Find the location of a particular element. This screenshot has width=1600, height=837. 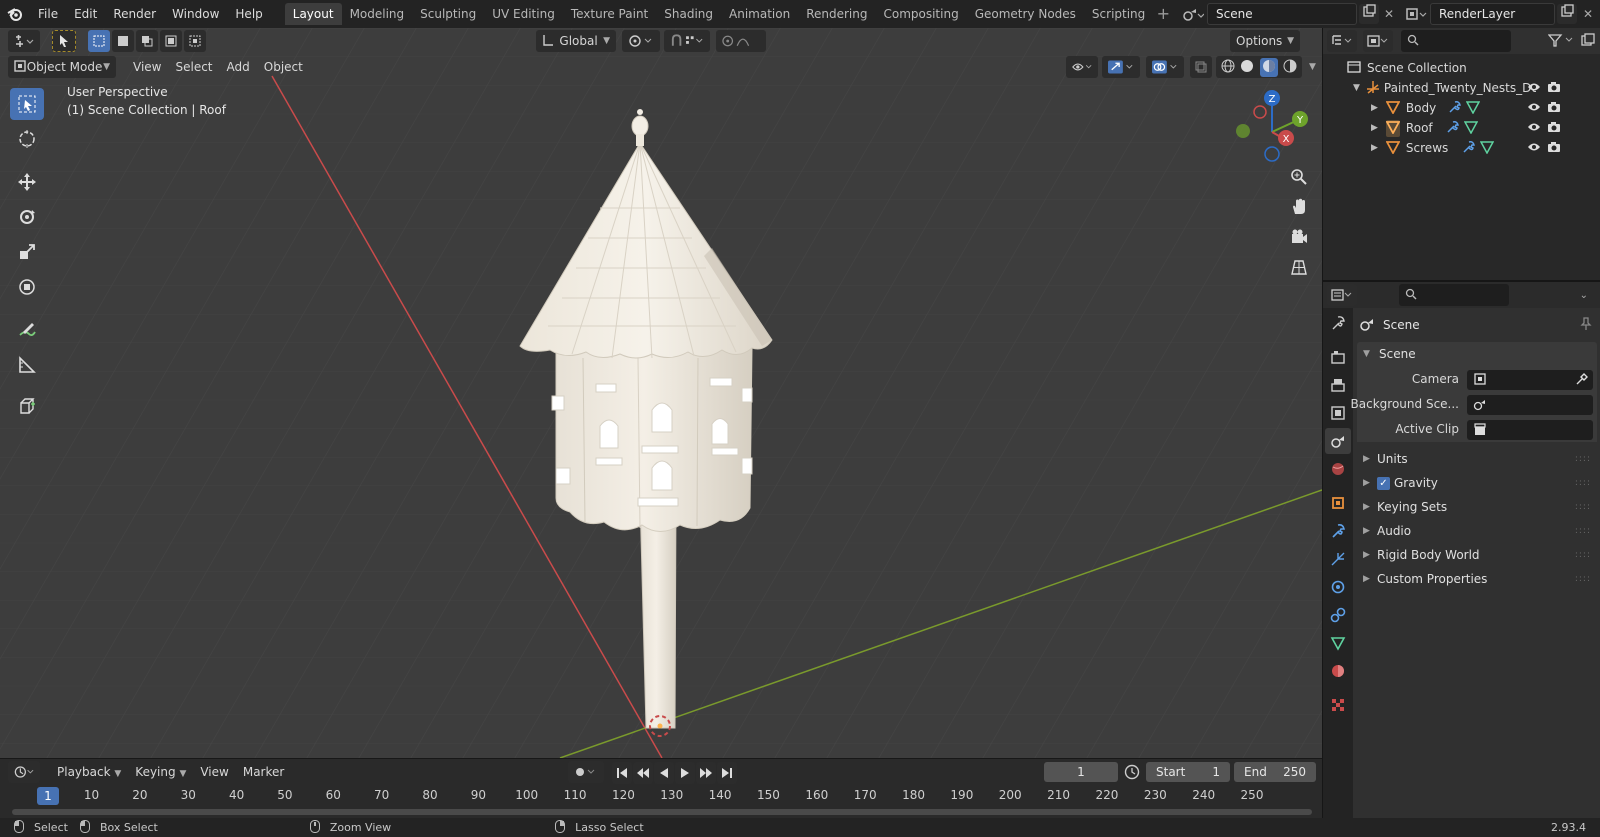

jump-to-keyframe-forward-icon is located at coordinates (706, 773).